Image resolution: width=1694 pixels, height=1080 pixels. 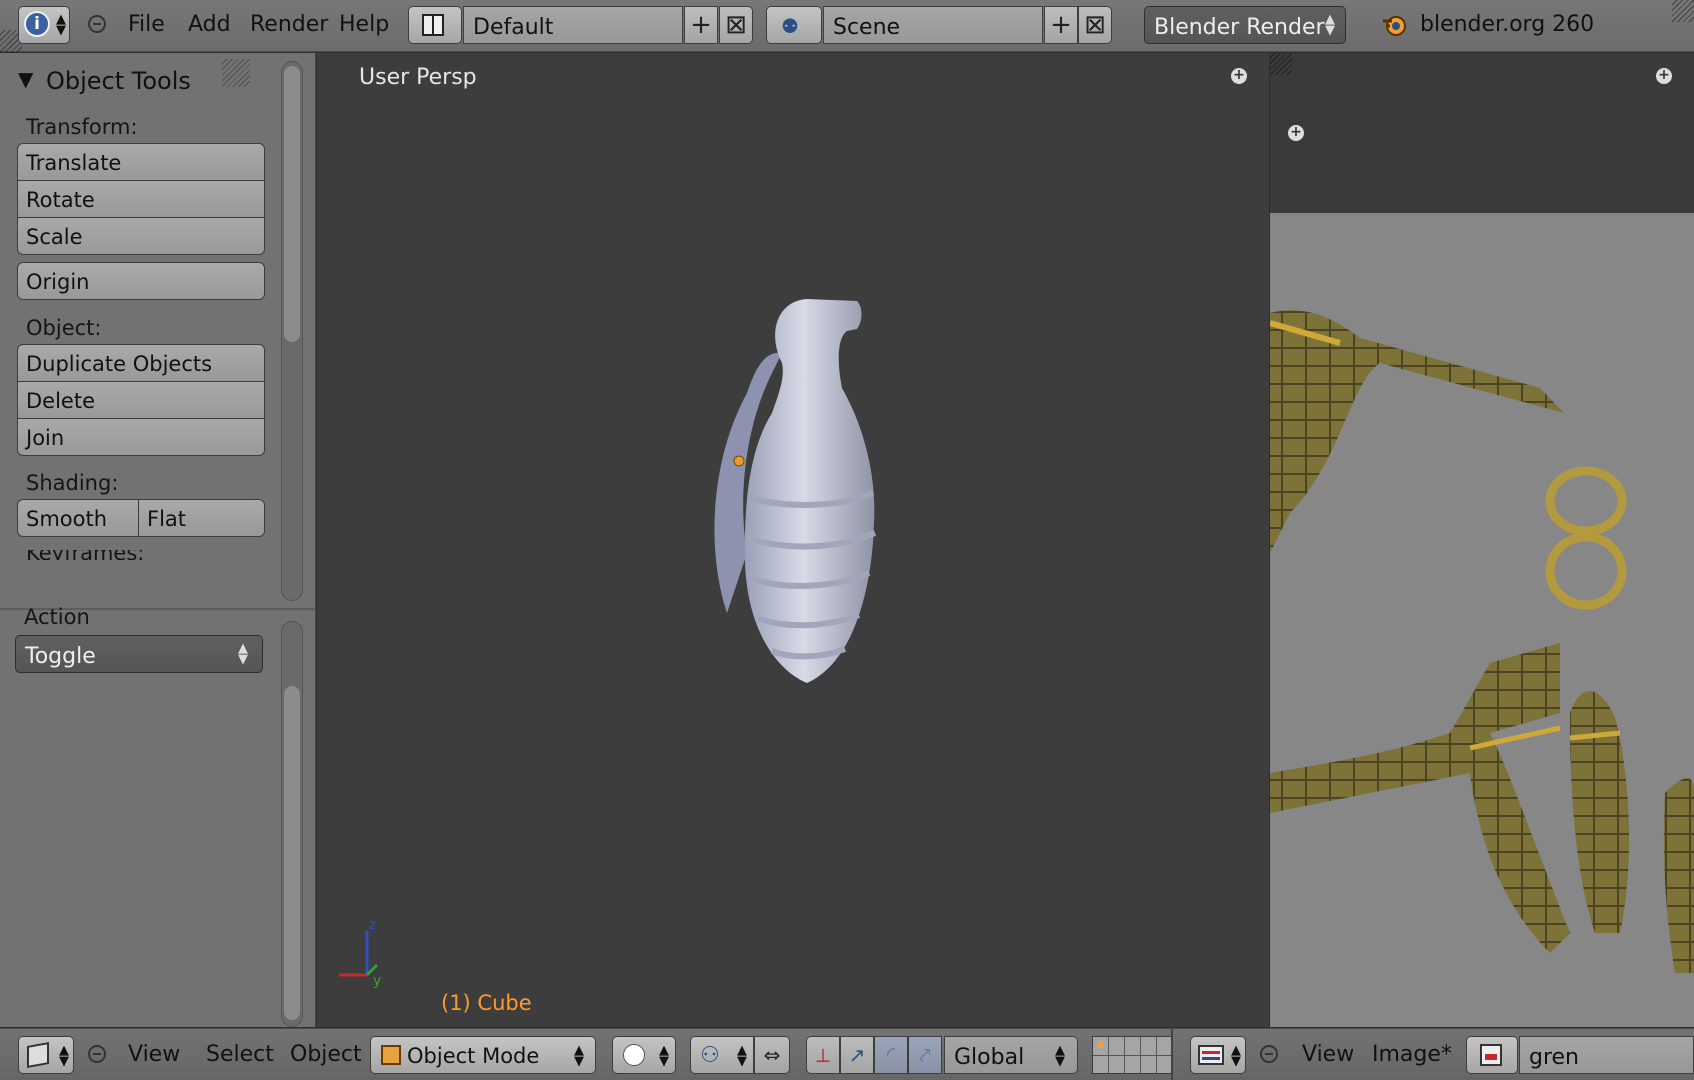 I want to click on object-mode-cube-icon, so click(x=391, y=1055).